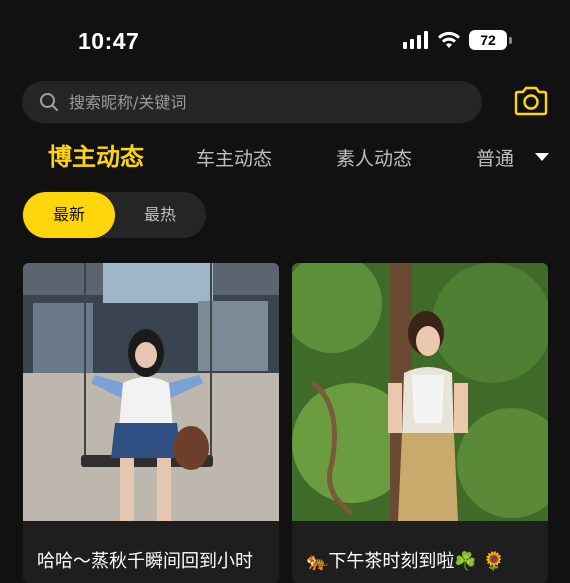  I want to click on sort-hottest-button: 最热, so click(160, 215).